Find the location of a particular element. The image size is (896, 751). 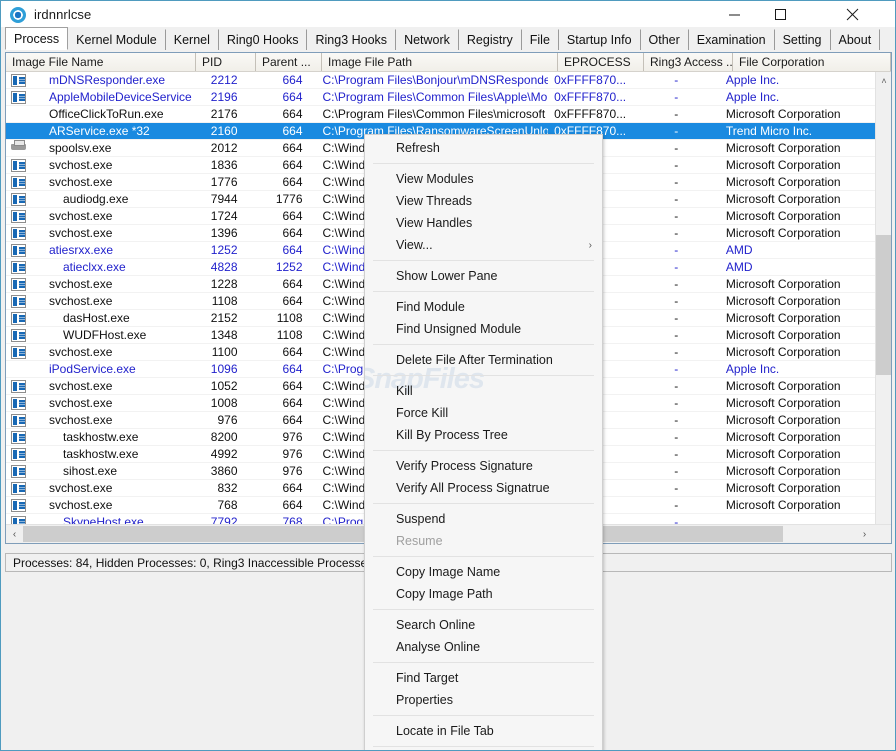

menu-item-label: Kill By Process Tree is located at coordinates (452, 435).